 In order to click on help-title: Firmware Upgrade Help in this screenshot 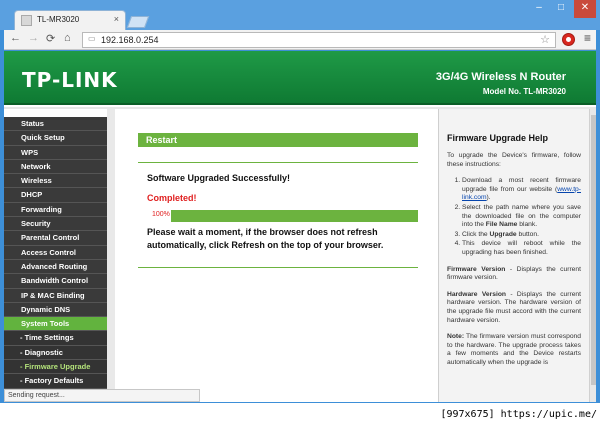, I will do `click(498, 138)`.